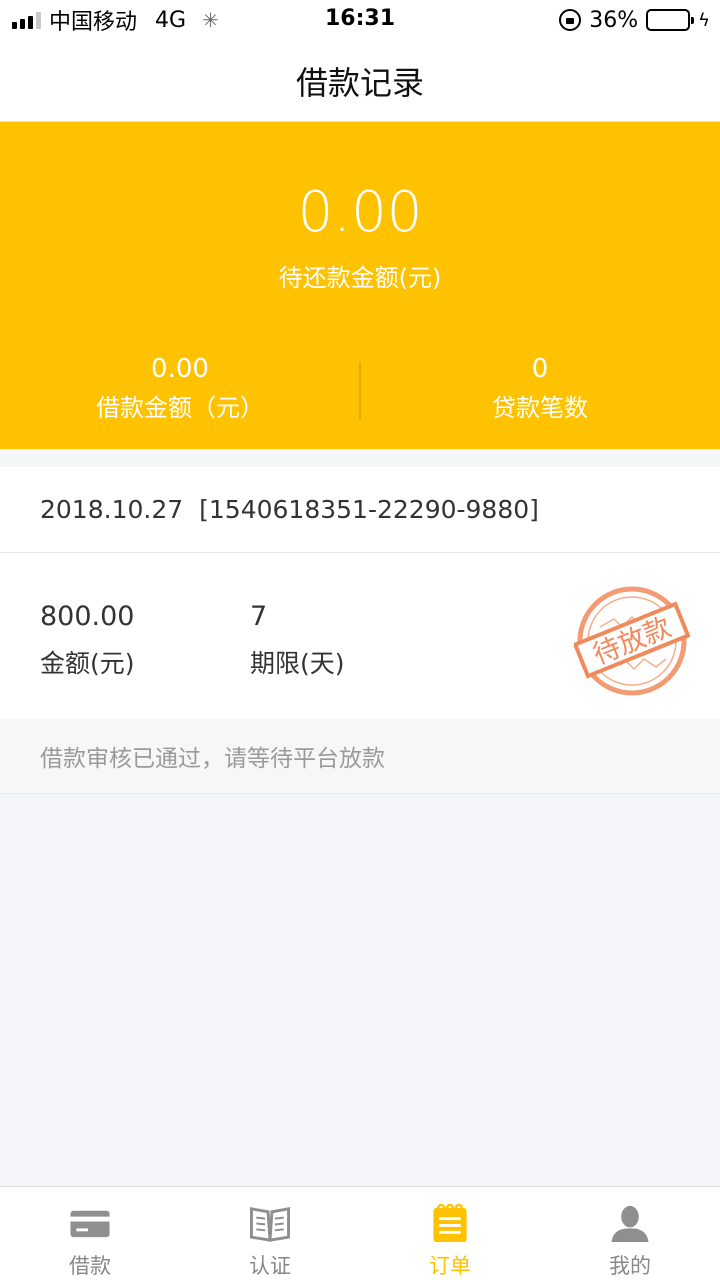  I want to click on pending-repayment-amount: 0.00, so click(360, 212).